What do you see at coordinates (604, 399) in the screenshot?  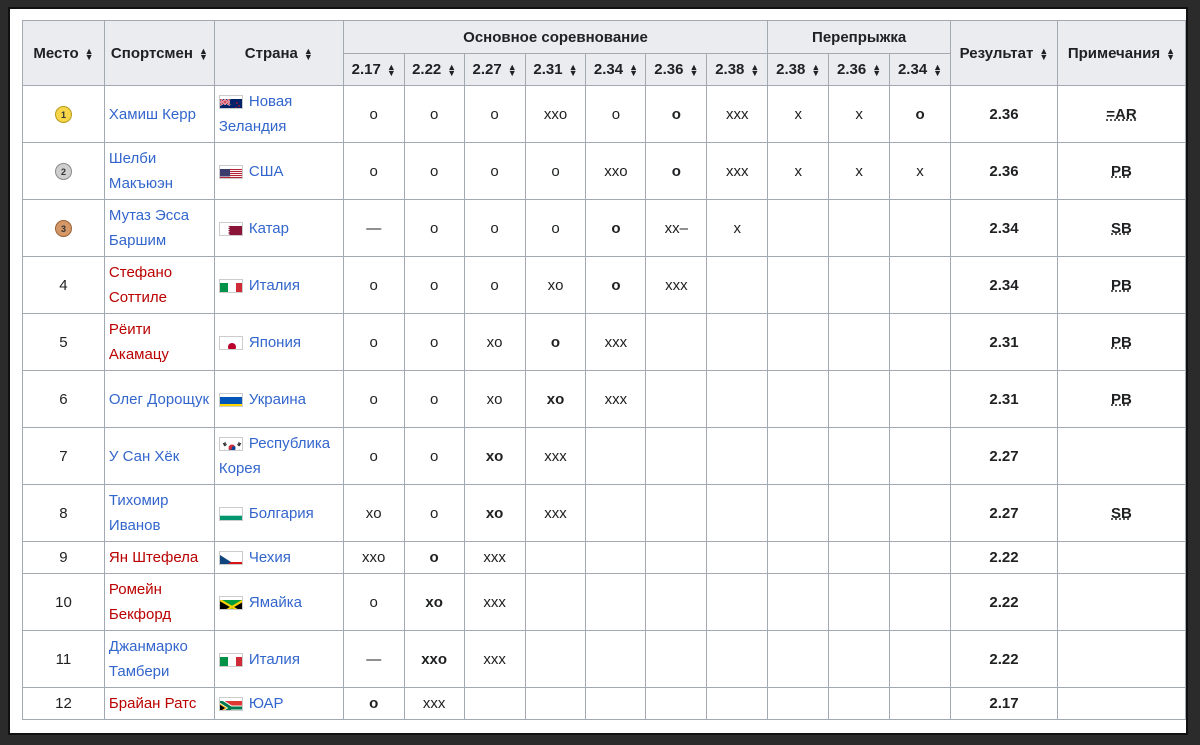 I see `table-row: 6 Олег Дорощук Украина o o xo xo xxx 2.31 PB` at bounding box center [604, 399].